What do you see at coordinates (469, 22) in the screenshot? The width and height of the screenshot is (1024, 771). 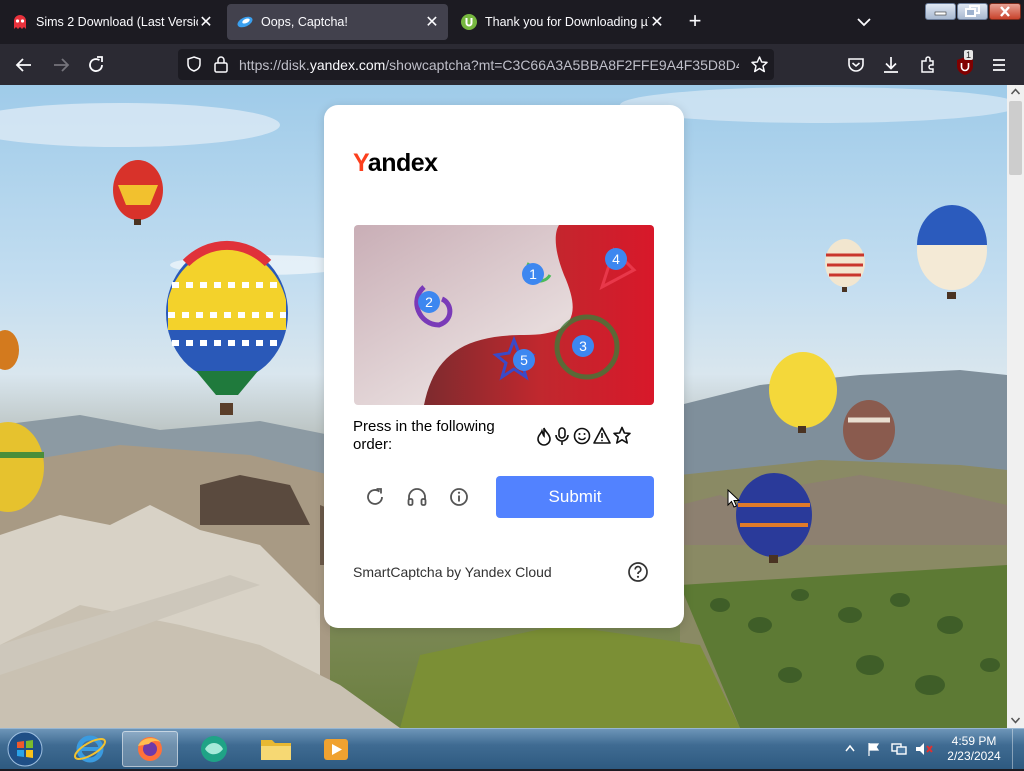 I see `utorrent-icon` at bounding box center [469, 22].